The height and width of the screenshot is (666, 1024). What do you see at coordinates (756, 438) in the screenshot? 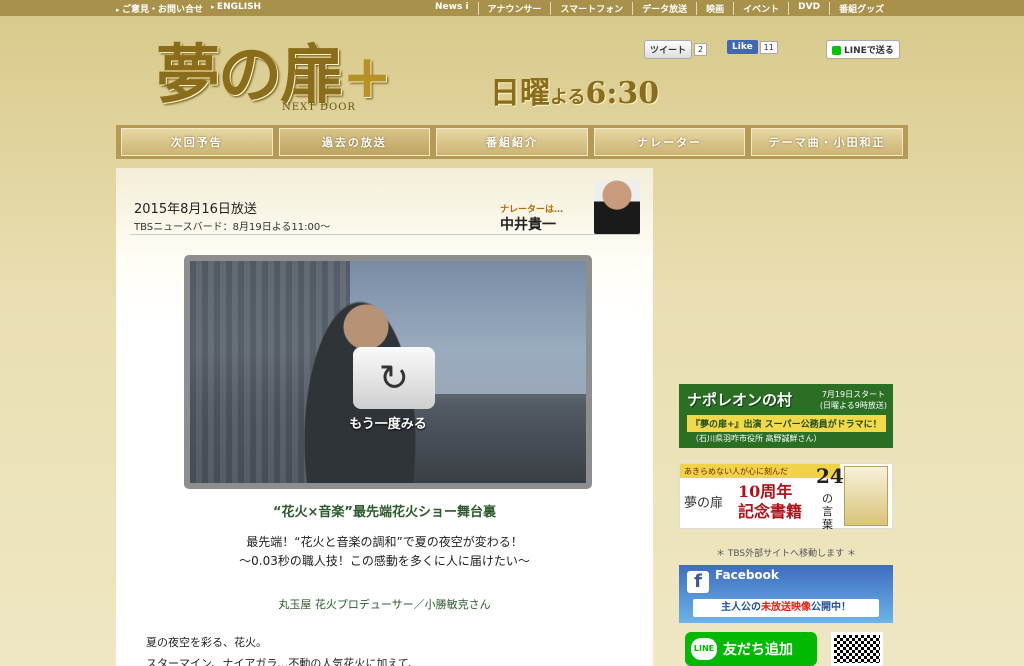
I see `napoleon-person: （石川県羽咋市役所 高野誠鮮さん）` at bounding box center [756, 438].